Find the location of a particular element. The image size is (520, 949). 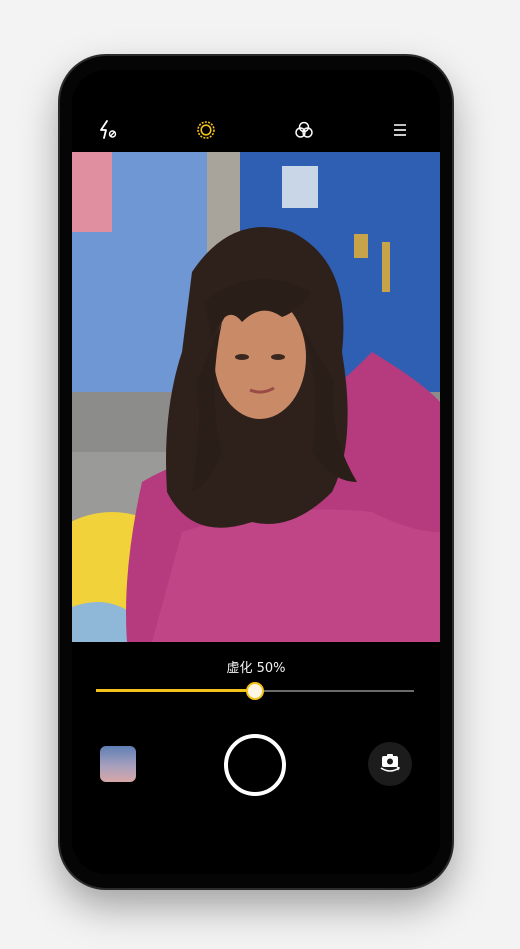

flash-off-icon is located at coordinates (108, 130).